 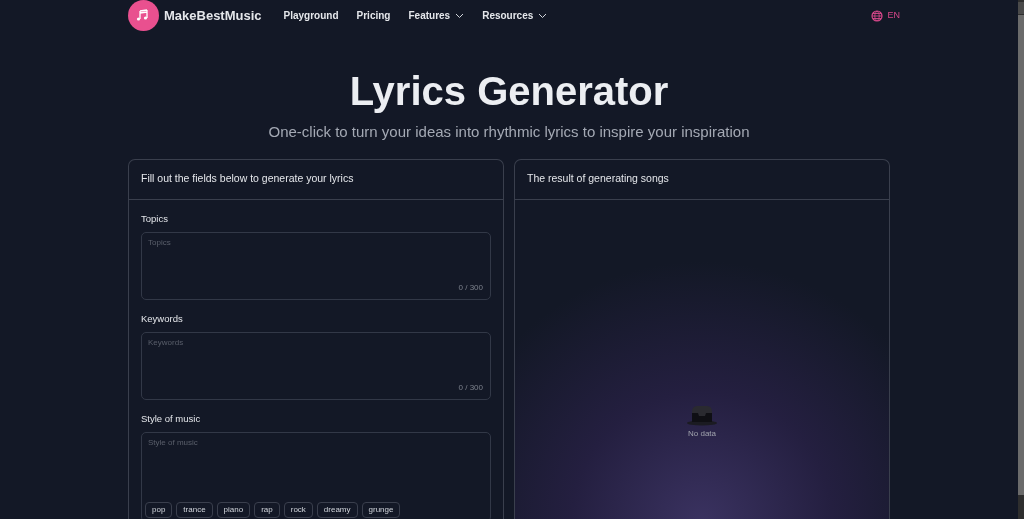 I want to click on page-subtitle: One-click to turn your ideas into rhythmic lyrics to inspire your inspiration, so click(x=509, y=132).